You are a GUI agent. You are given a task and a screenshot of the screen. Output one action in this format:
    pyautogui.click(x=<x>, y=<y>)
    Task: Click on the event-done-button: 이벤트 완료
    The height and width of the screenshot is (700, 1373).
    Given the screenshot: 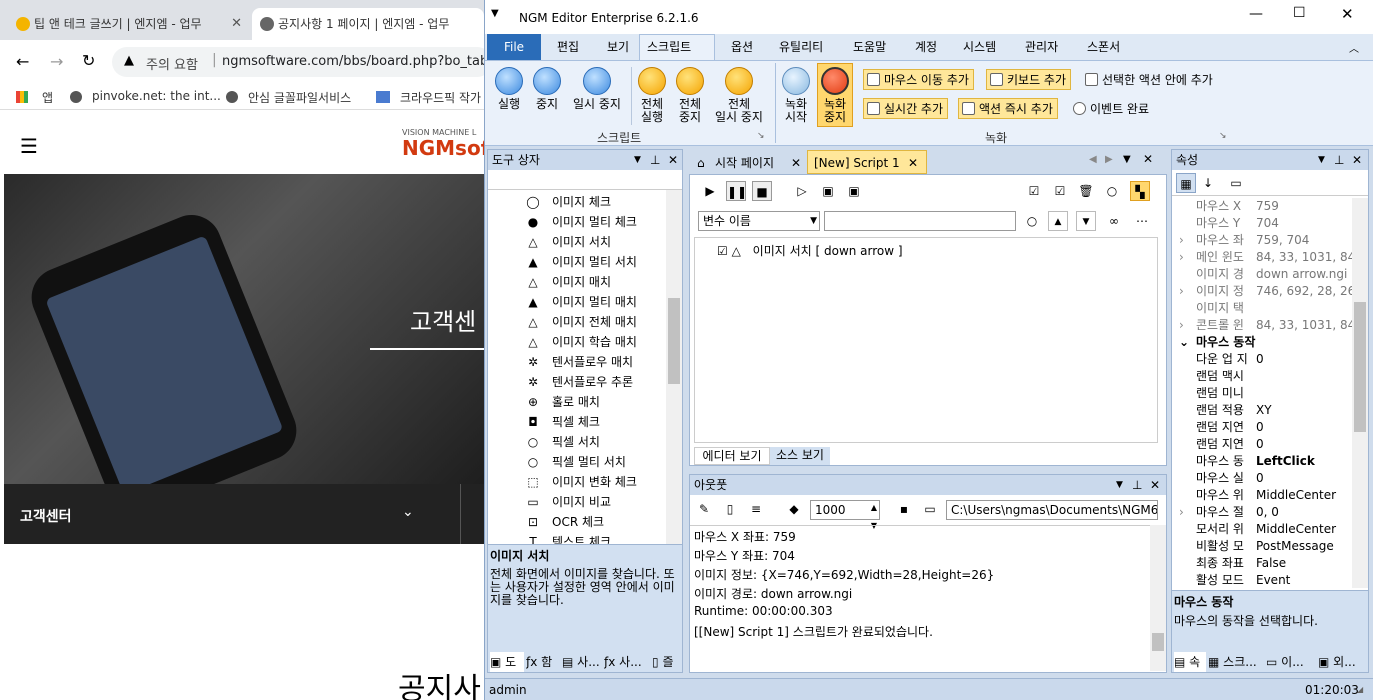 What is the action you would take?
    pyautogui.click(x=1111, y=108)
    